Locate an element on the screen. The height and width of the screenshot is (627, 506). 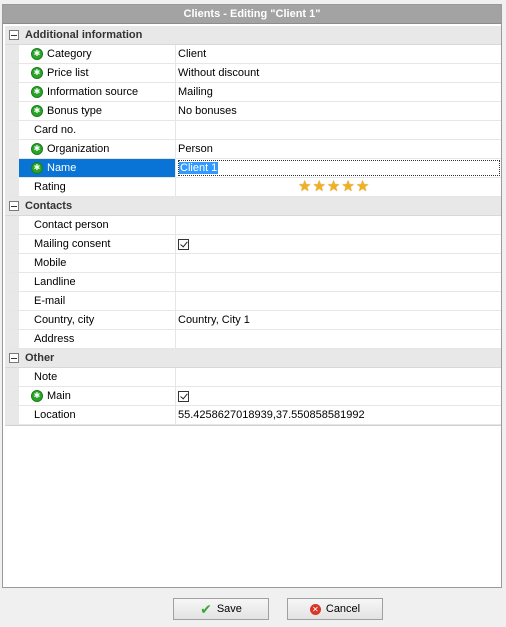
location-value: 55.4258627018939,37.550858581992 is located at coordinates (338, 415).